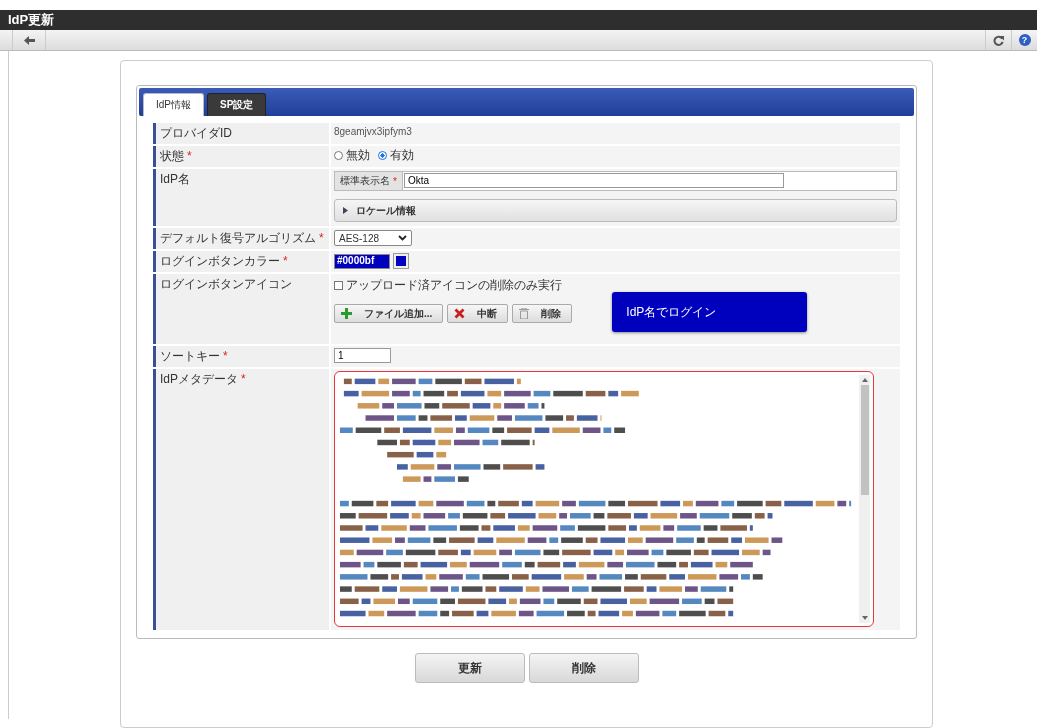 This screenshot has height=728, width=1037. What do you see at coordinates (238, 238) in the screenshot?
I see `field-label: デフォルト復号アルゴリズム` at bounding box center [238, 238].